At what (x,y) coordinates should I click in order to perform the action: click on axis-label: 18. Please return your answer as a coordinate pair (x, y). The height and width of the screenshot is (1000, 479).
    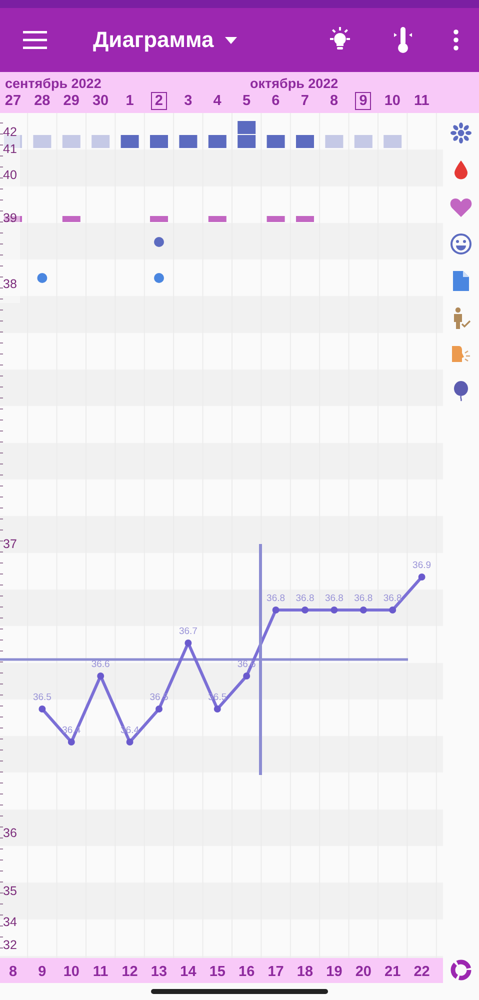
    Looking at the image, I should click on (305, 972).